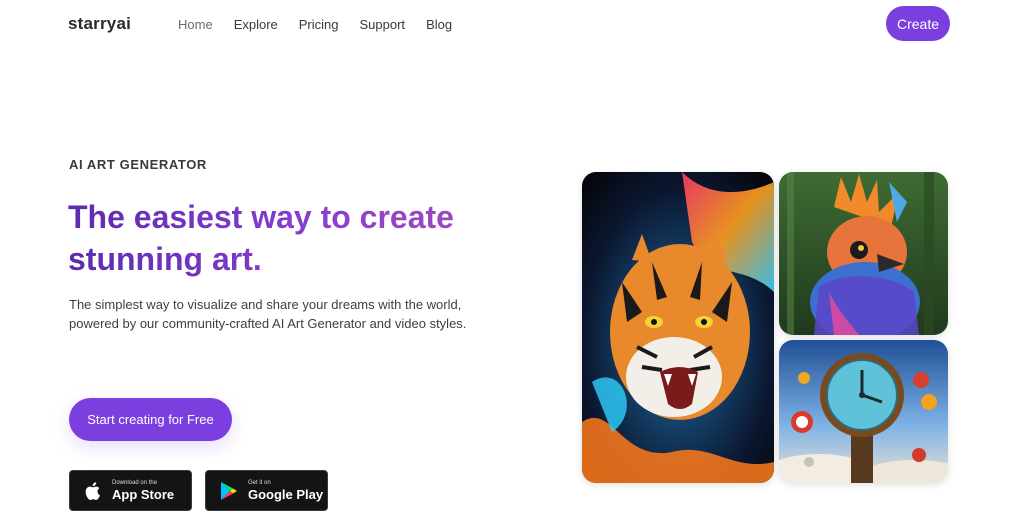 The height and width of the screenshot is (512, 1024). What do you see at coordinates (259, 483) in the screenshot?
I see `google-play-small-text: Get it on` at bounding box center [259, 483].